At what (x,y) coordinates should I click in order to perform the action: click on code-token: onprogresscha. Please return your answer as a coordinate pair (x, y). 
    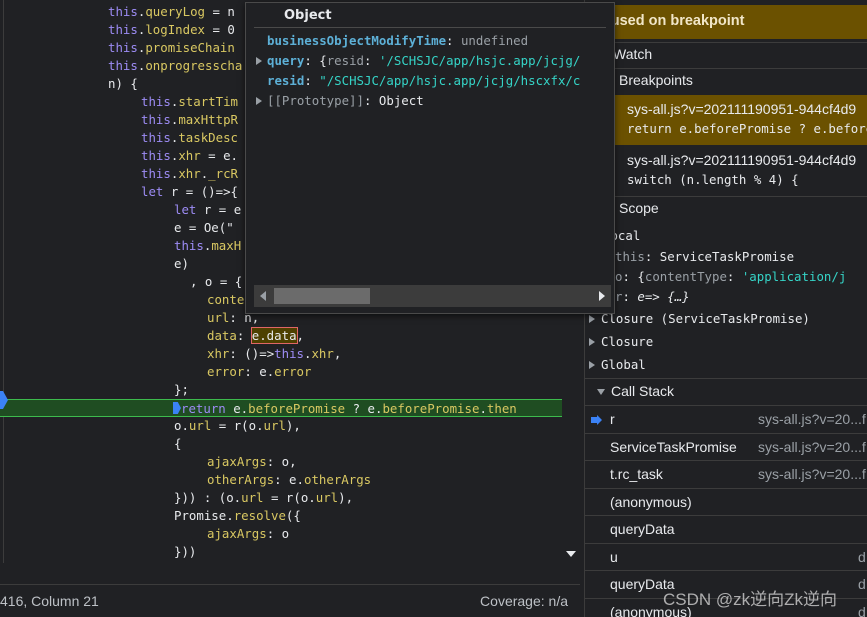
    Looking at the image, I should click on (194, 65).